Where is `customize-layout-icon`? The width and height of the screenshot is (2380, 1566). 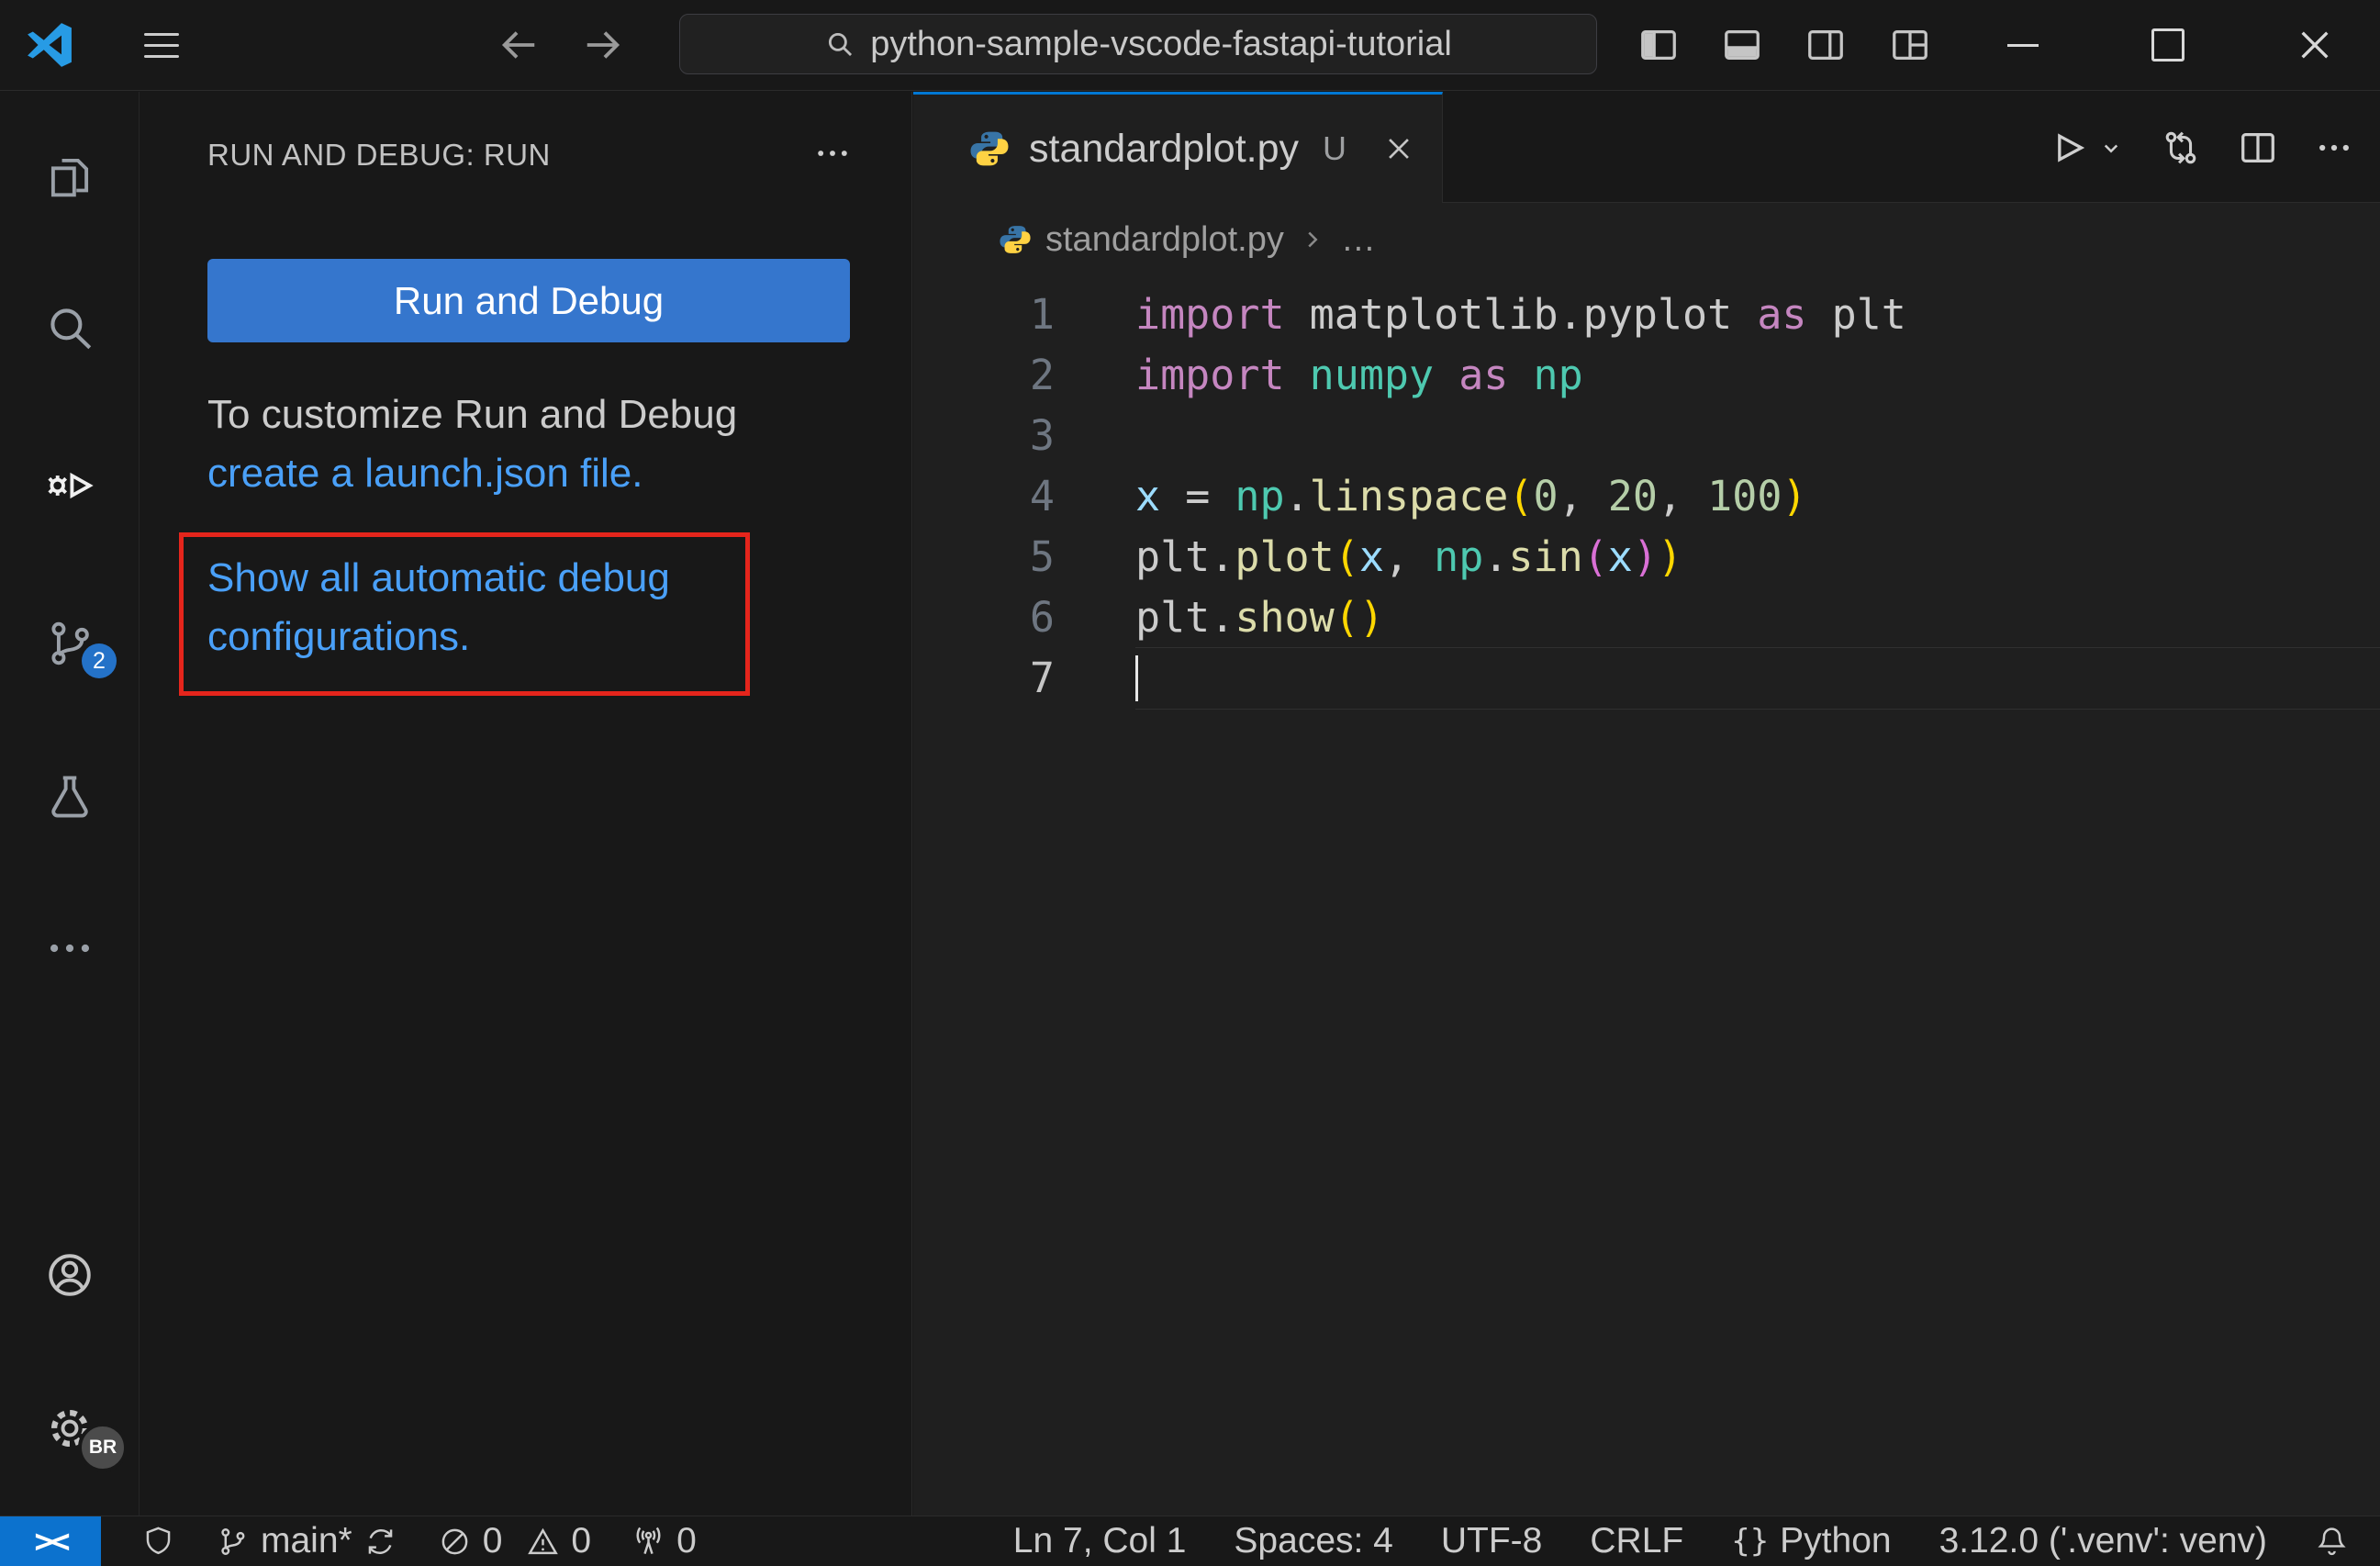 customize-layout-icon is located at coordinates (1910, 45).